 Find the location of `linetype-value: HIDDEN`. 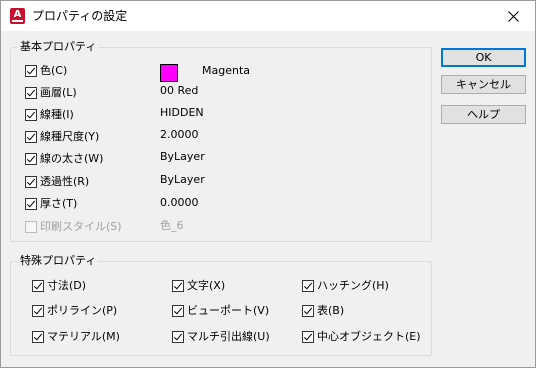

linetype-value: HIDDEN is located at coordinates (182, 112).